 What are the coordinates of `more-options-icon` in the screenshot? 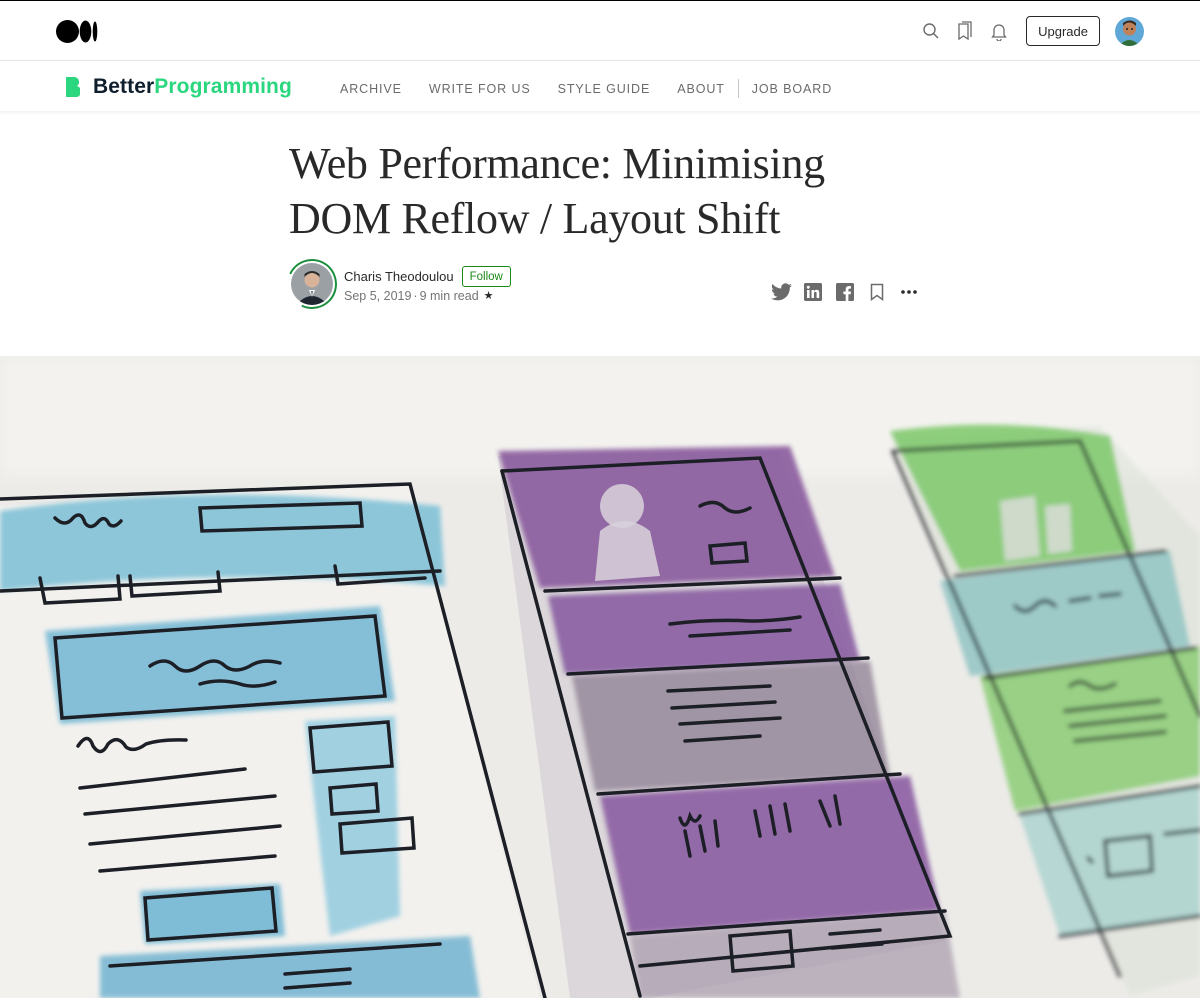 It's located at (909, 292).